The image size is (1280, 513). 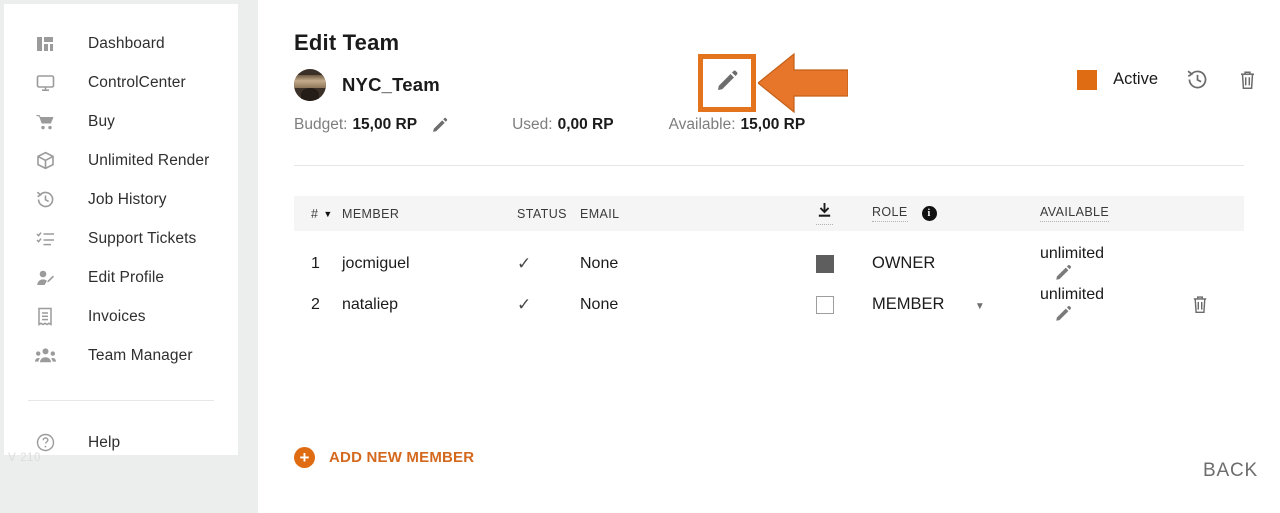 What do you see at coordinates (126, 277) in the screenshot?
I see `sidebar-item-label: Edit Profile` at bounding box center [126, 277].